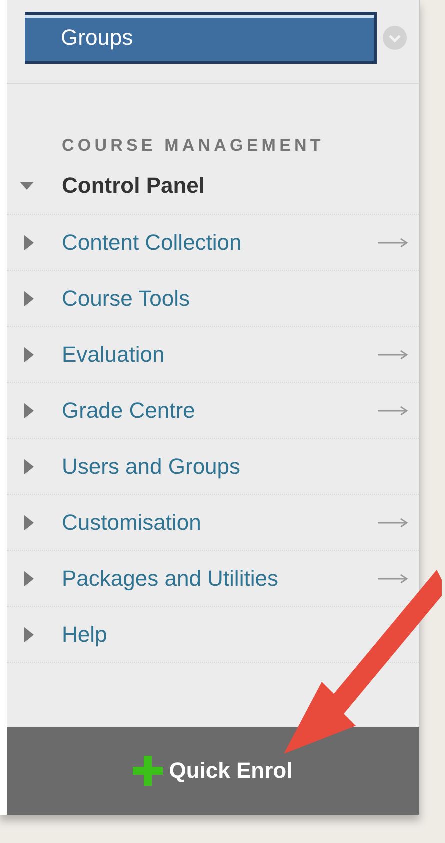 The width and height of the screenshot is (445, 843). I want to click on menu-link: Content Collection, so click(152, 243).